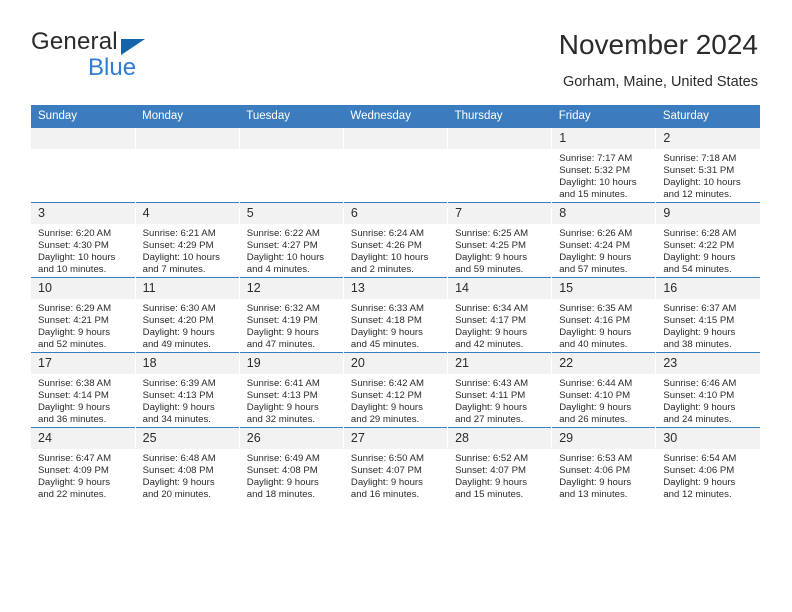 This screenshot has height=612, width=792. What do you see at coordinates (179, 458) in the screenshot?
I see `sunrise-text: Sunrise: 6:48 AM` at bounding box center [179, 458].